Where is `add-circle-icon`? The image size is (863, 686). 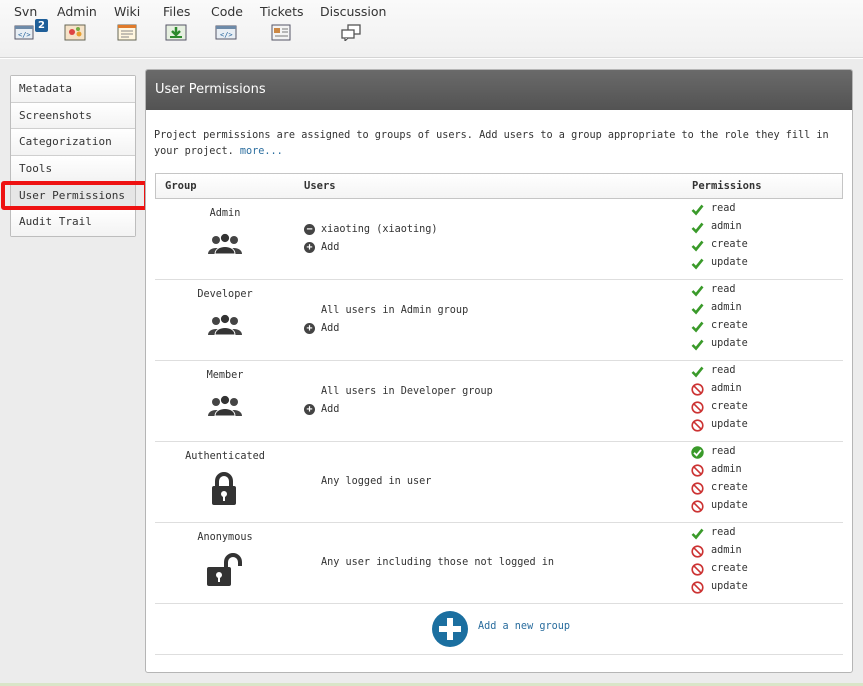
add-circle-icon is located at coordinates (450, 629).